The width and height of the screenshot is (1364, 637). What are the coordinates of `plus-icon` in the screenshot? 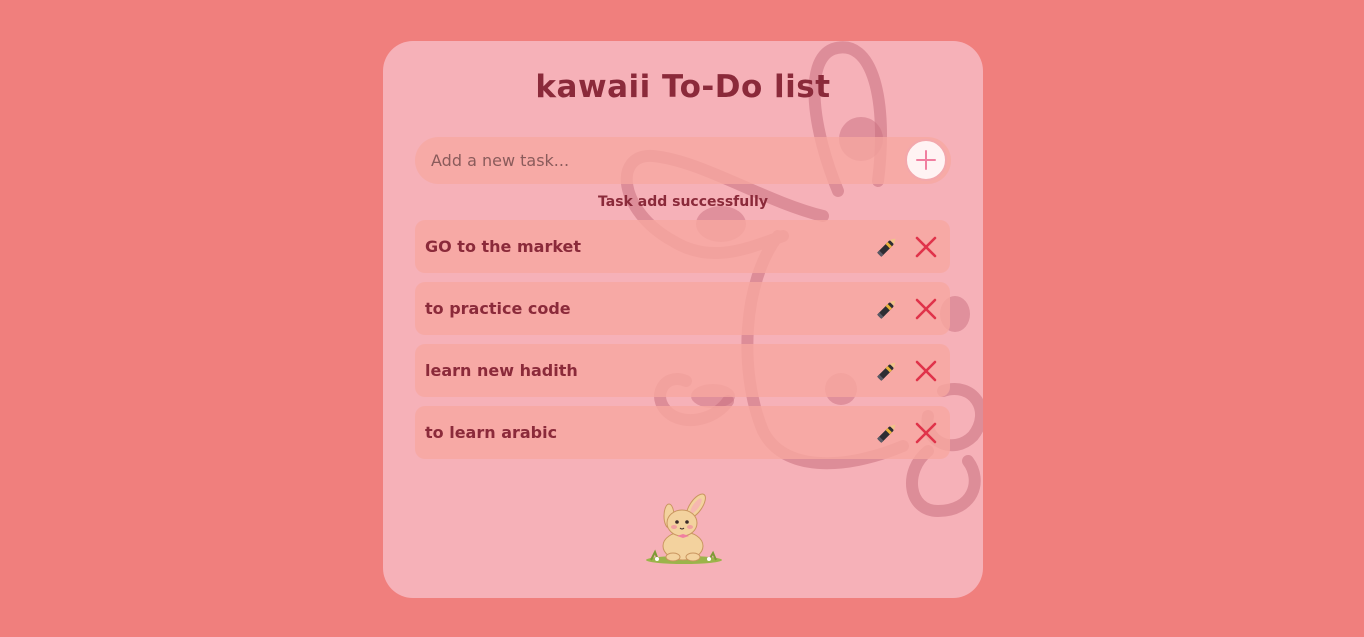 It's located at (926, 160).